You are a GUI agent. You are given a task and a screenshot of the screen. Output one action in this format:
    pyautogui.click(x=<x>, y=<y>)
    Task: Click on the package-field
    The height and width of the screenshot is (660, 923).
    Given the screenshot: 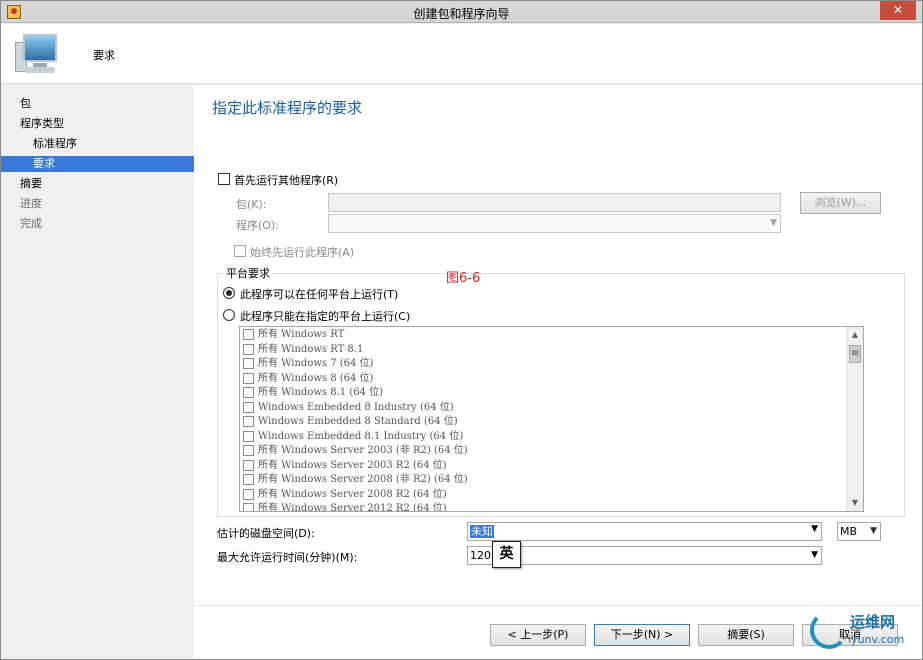 What is the action you would take?
    pyautogui.click(x=554, y=202)
    